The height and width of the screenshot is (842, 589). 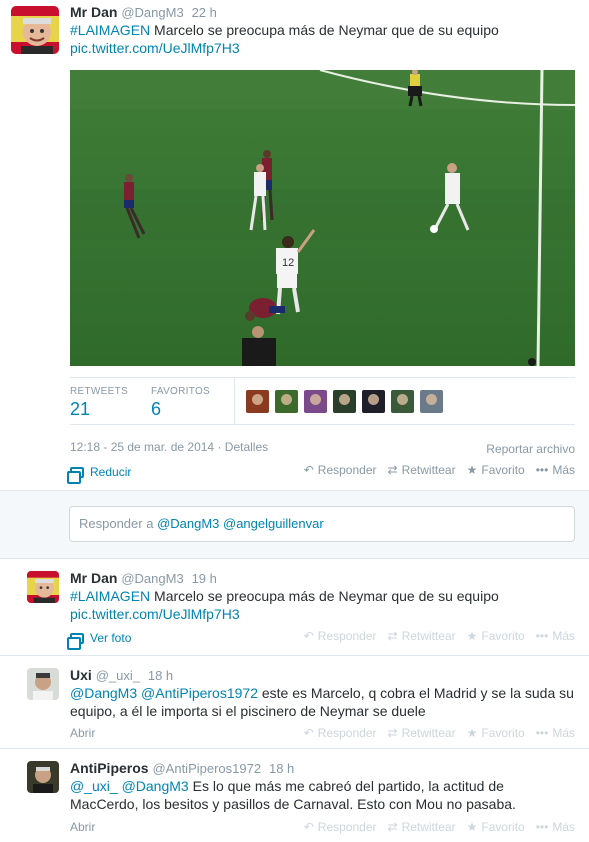 I want to click on more-icon: •••, so click(x=542, y=733).